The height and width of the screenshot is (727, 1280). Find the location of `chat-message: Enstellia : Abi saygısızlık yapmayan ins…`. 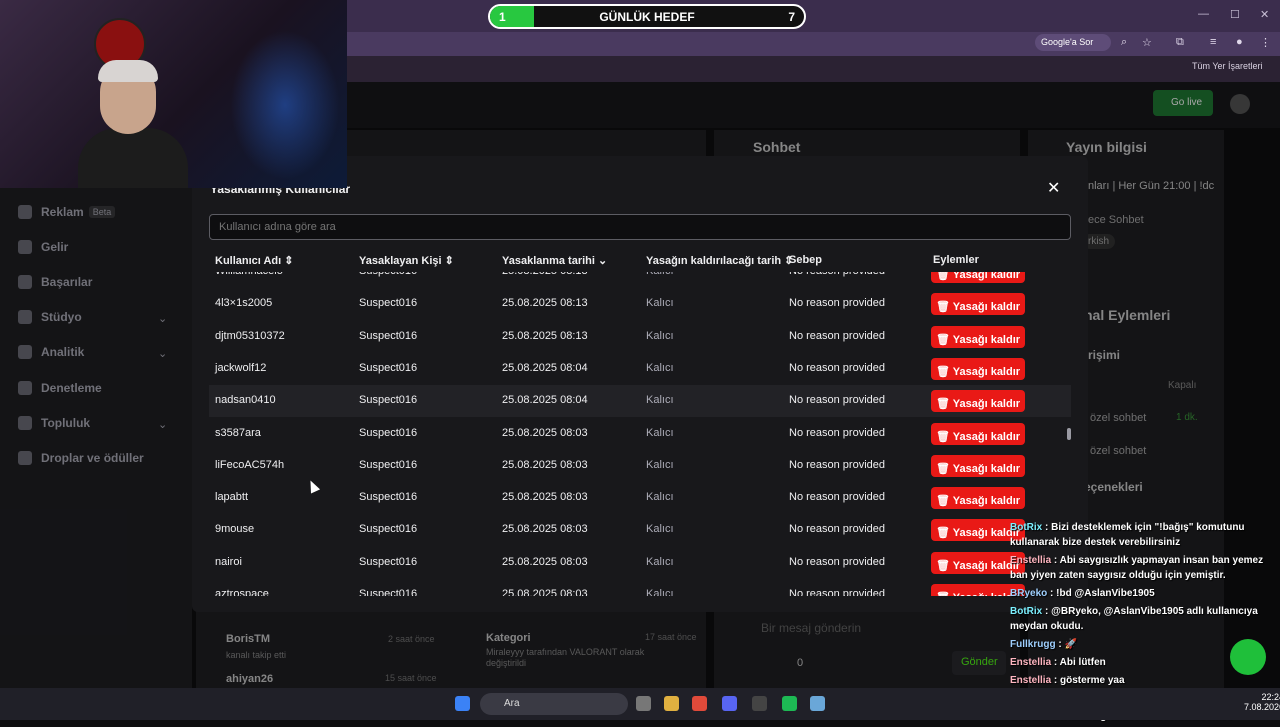

chat-message: Enstellia : Abi saygısızlık yapmayan ins… is located at coordinates (1145, 568).